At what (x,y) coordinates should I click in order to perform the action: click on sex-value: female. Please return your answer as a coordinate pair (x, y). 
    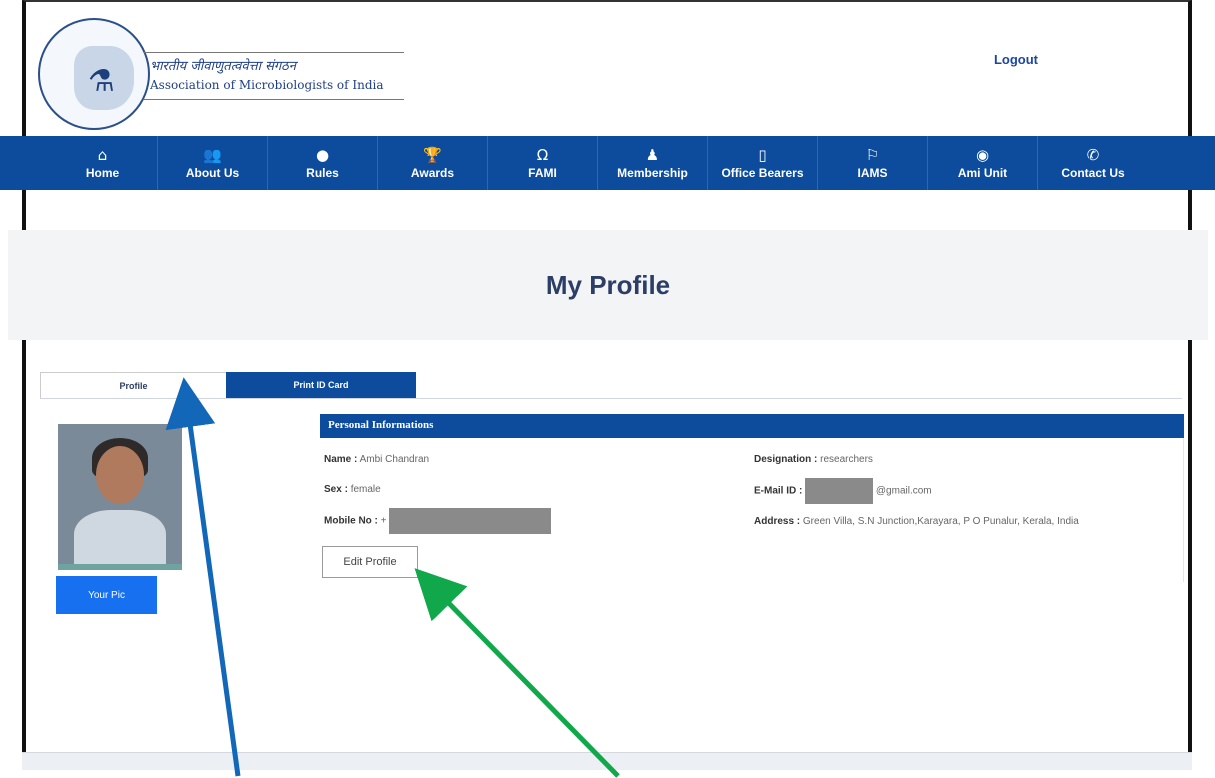
    Looking at the image, I should click on (365, 489).